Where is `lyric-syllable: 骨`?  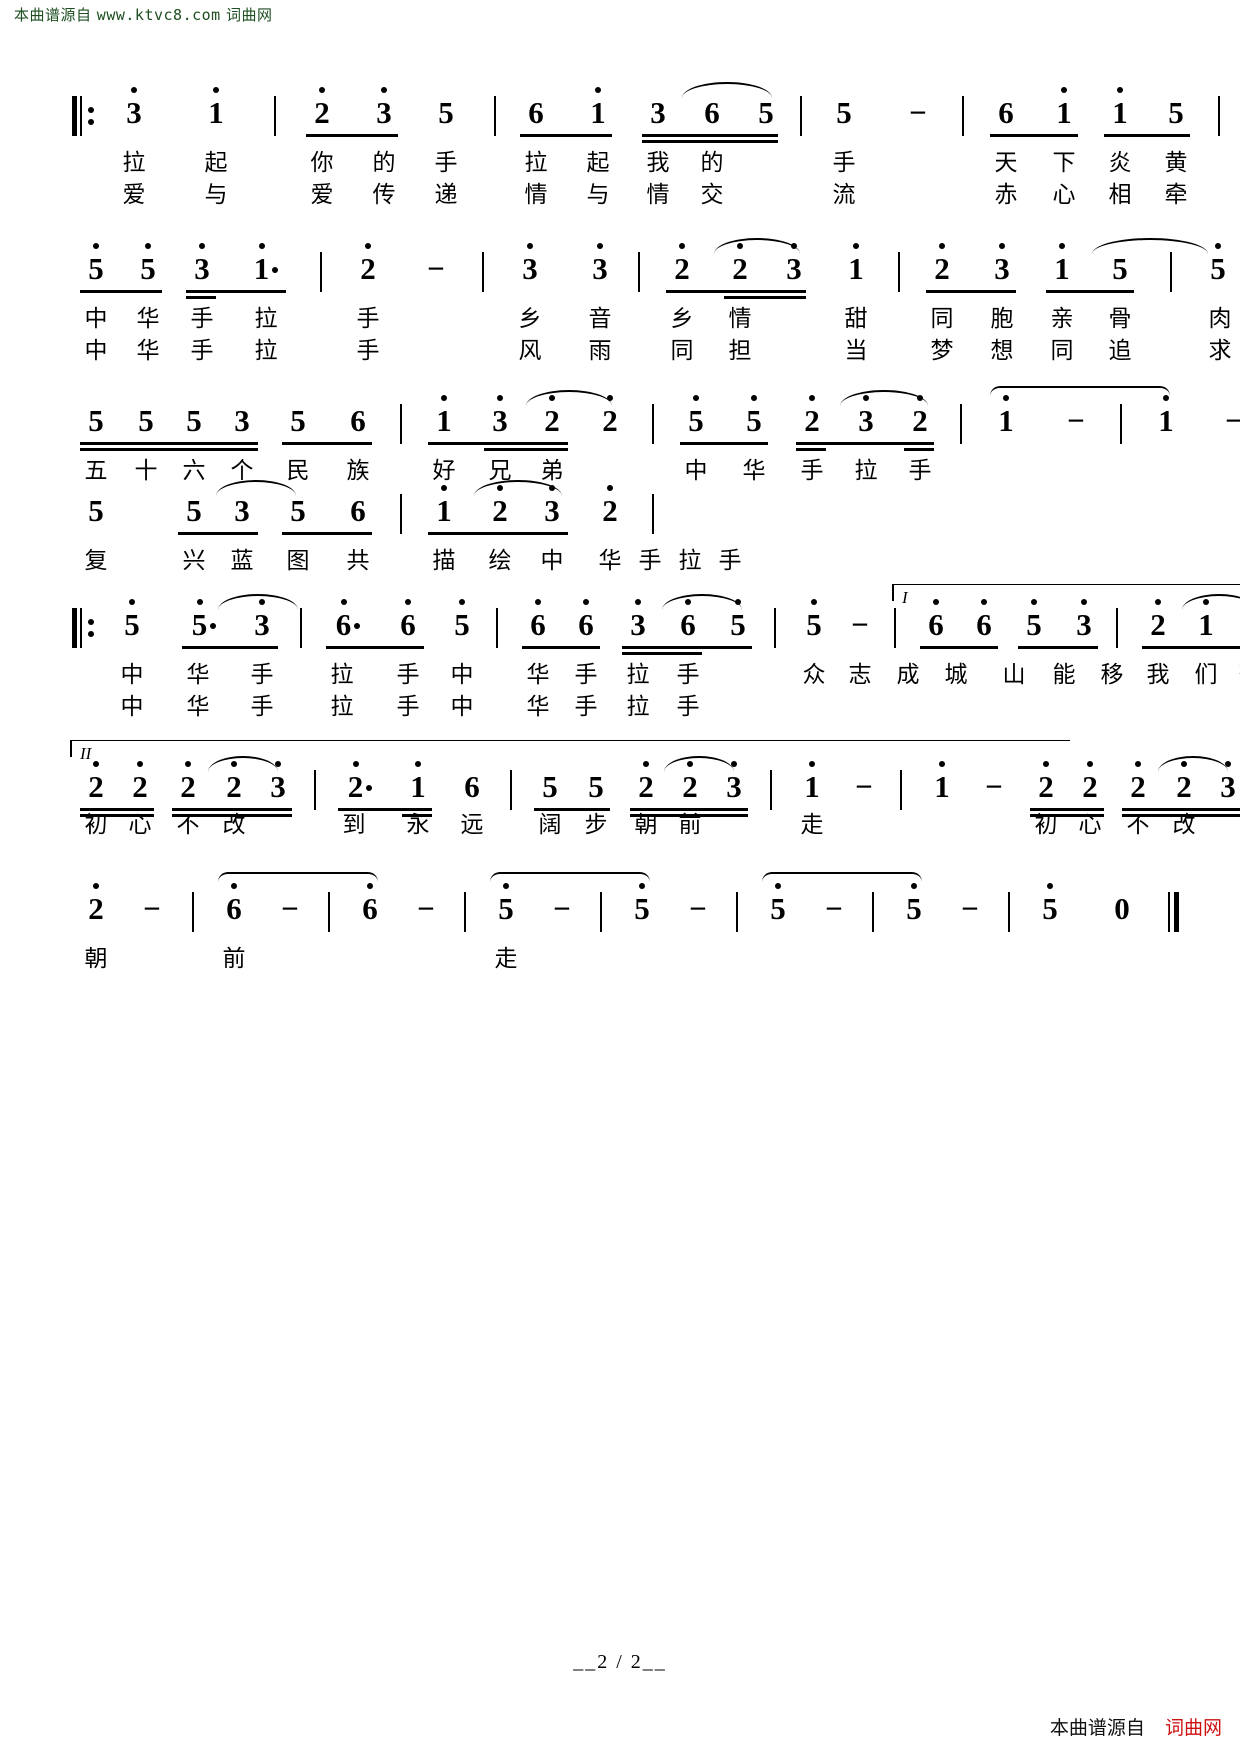
lyric-syllable: 骨 is located at coordinates (1120, 319).